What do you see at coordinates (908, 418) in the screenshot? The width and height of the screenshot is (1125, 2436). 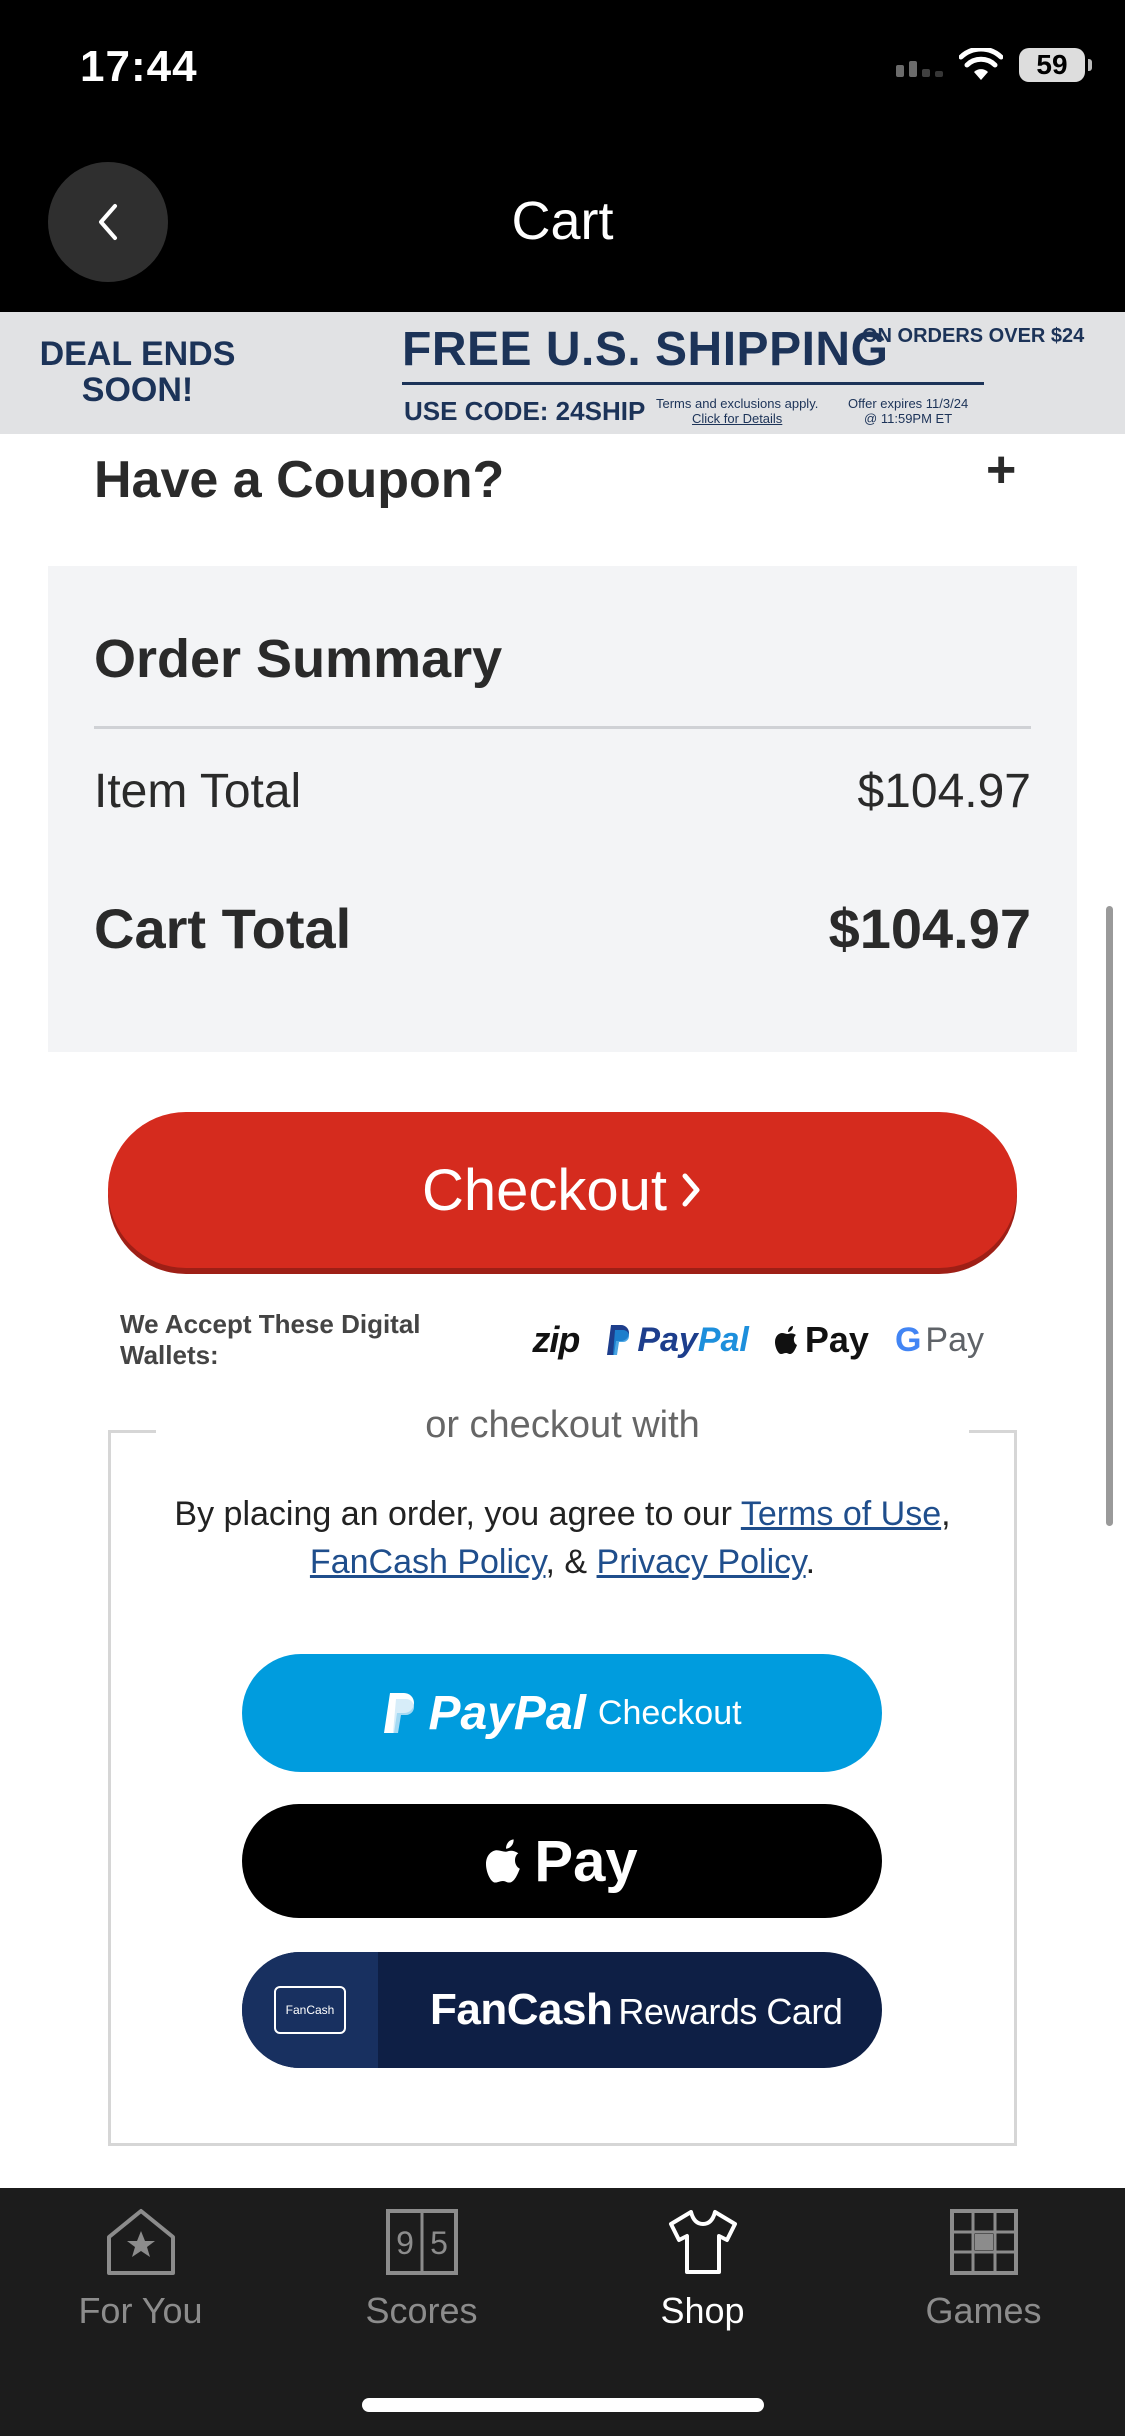 I see `promo-expiry-line2: @ 11:59PM ET` at bounding box center [908, 418].